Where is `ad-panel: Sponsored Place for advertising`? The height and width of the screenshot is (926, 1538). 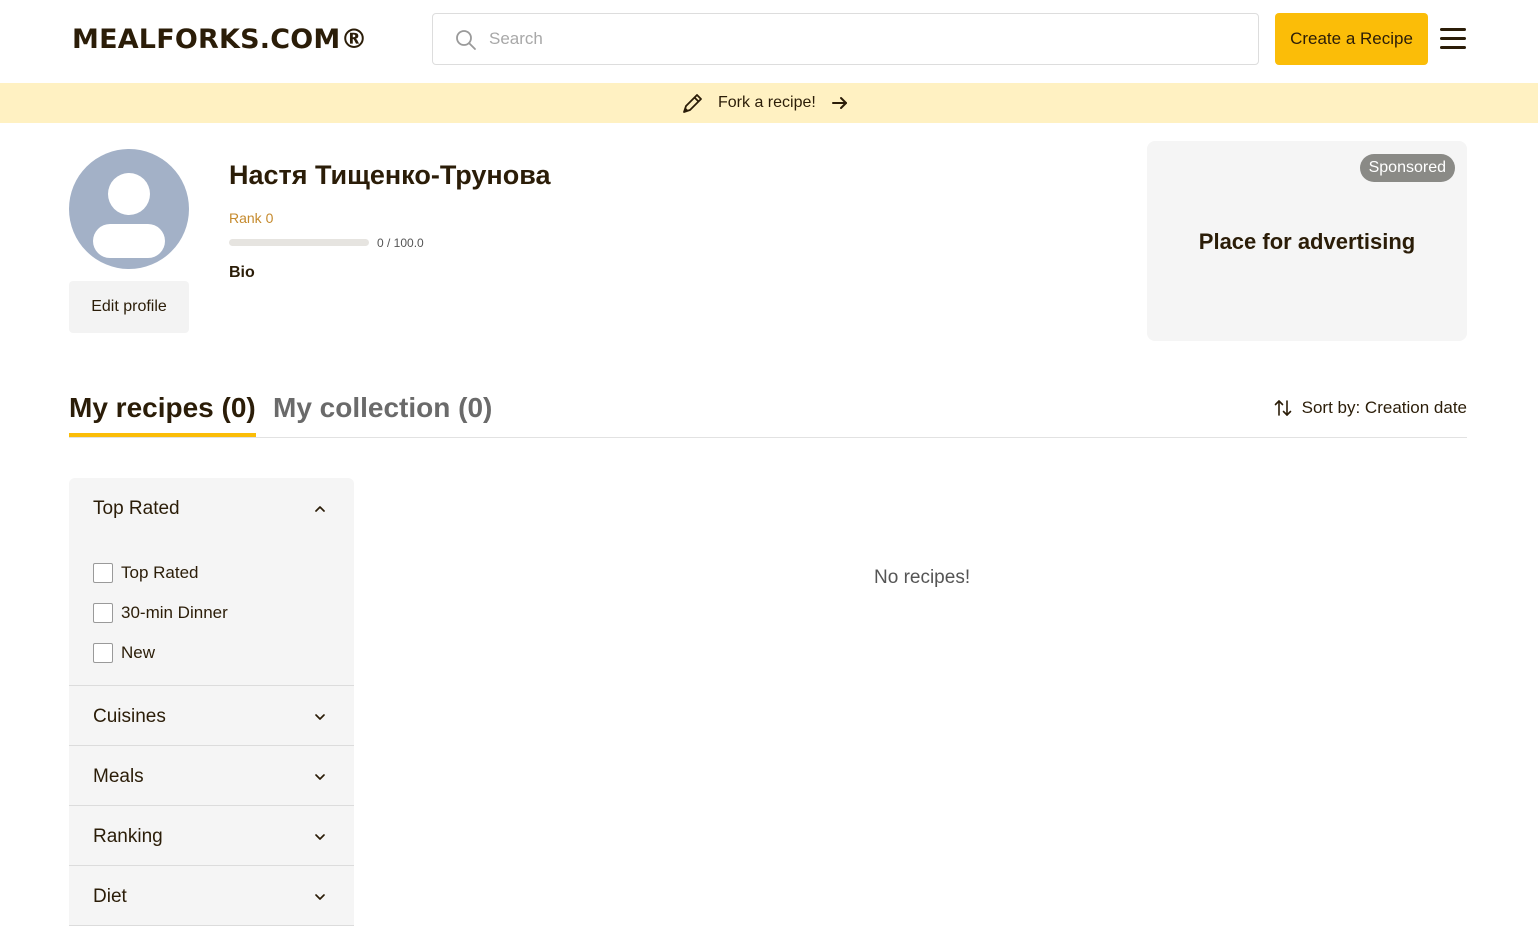
ad-panel: Sponsored Place for advertising is located at coordinates (1307, 241).